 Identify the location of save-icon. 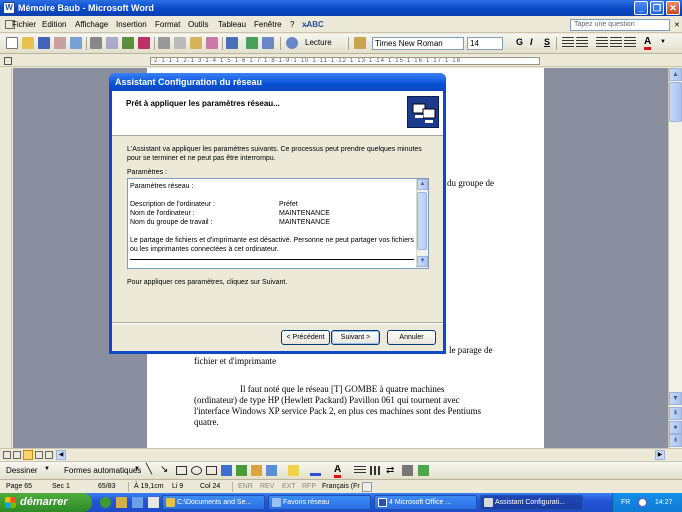
(44, 43).